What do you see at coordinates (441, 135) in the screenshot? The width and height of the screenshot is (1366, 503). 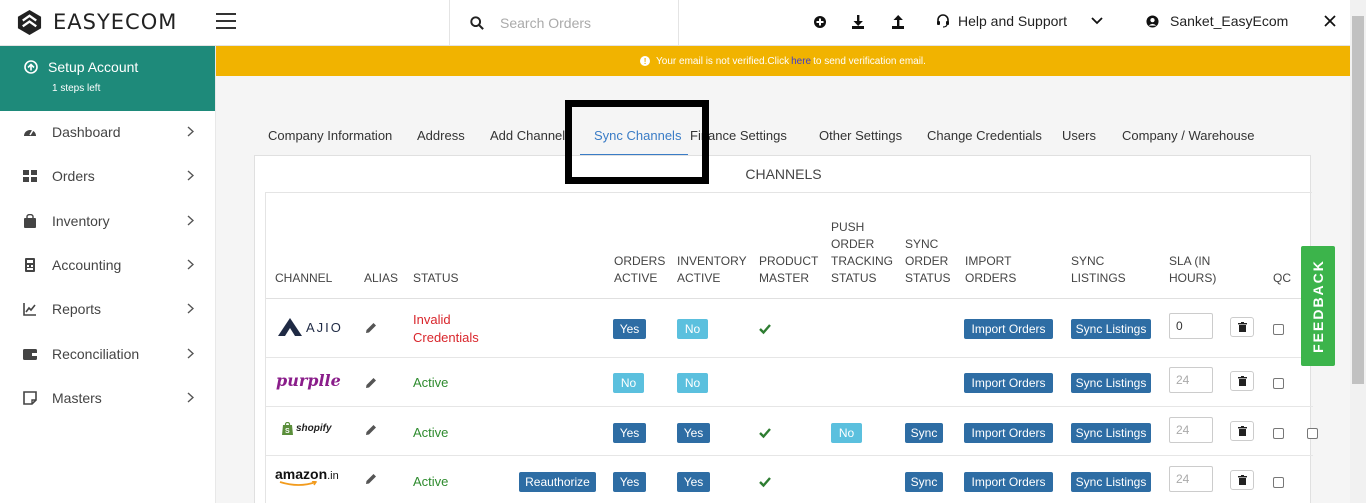 I see `tab-address: Address` at bounding box center [441, 135].